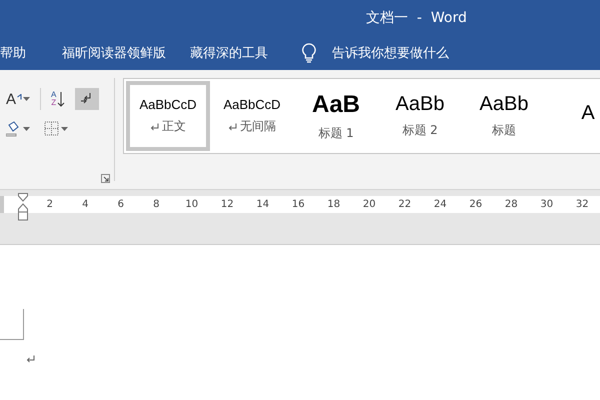  I want to click on dialog-launcher-icon, so click(105, 178).